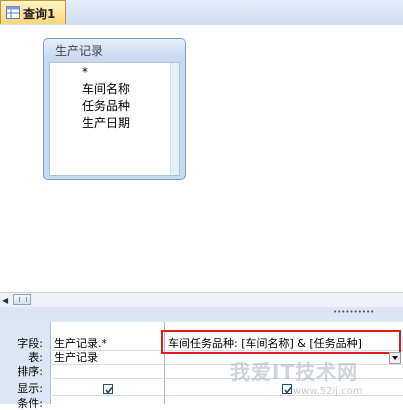 The height and width of the screenshot is (410, 403). I want to click on dropdown-arrow-icon, so click(395, 358).